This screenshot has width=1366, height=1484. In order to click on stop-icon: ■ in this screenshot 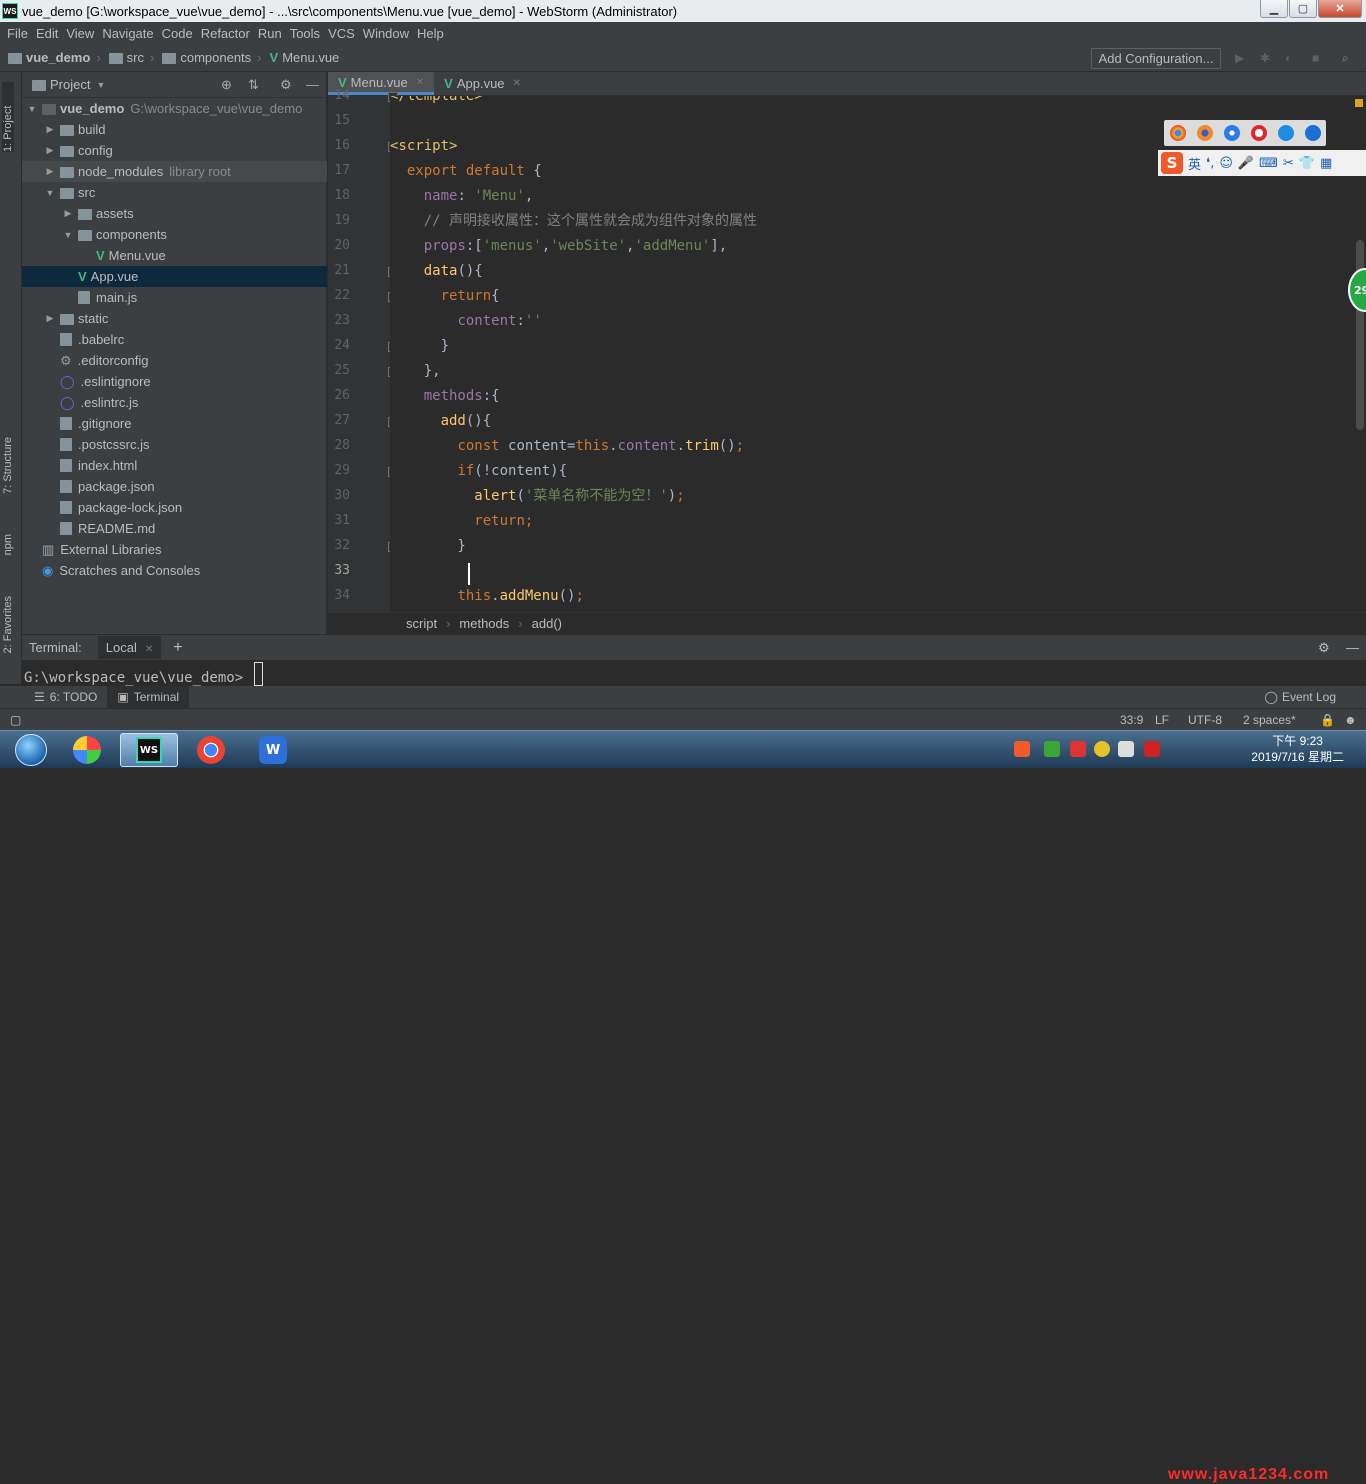, I will do `click(1318, 58)`.